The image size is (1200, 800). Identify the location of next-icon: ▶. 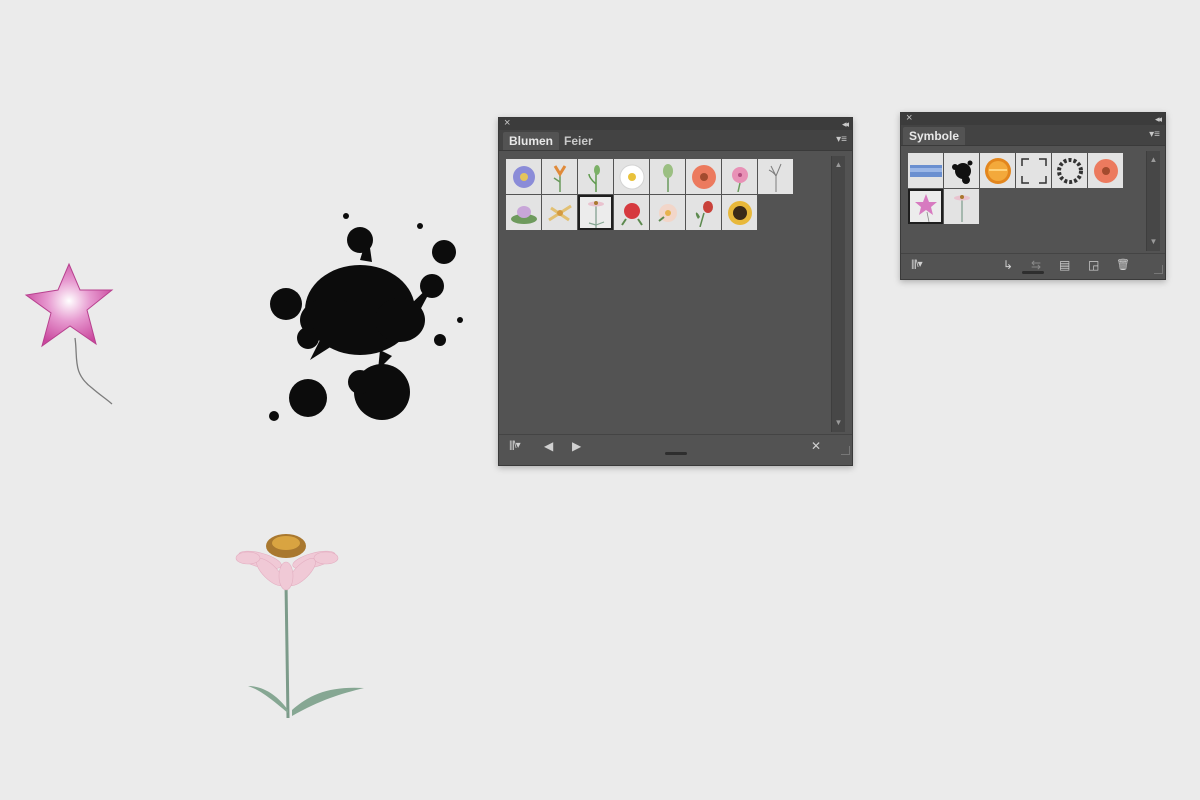
(576, 446).